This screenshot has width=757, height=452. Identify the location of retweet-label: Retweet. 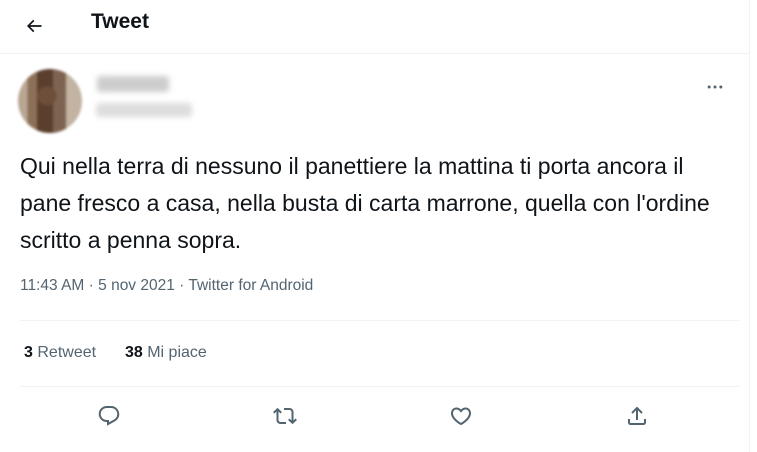
(67, 352).